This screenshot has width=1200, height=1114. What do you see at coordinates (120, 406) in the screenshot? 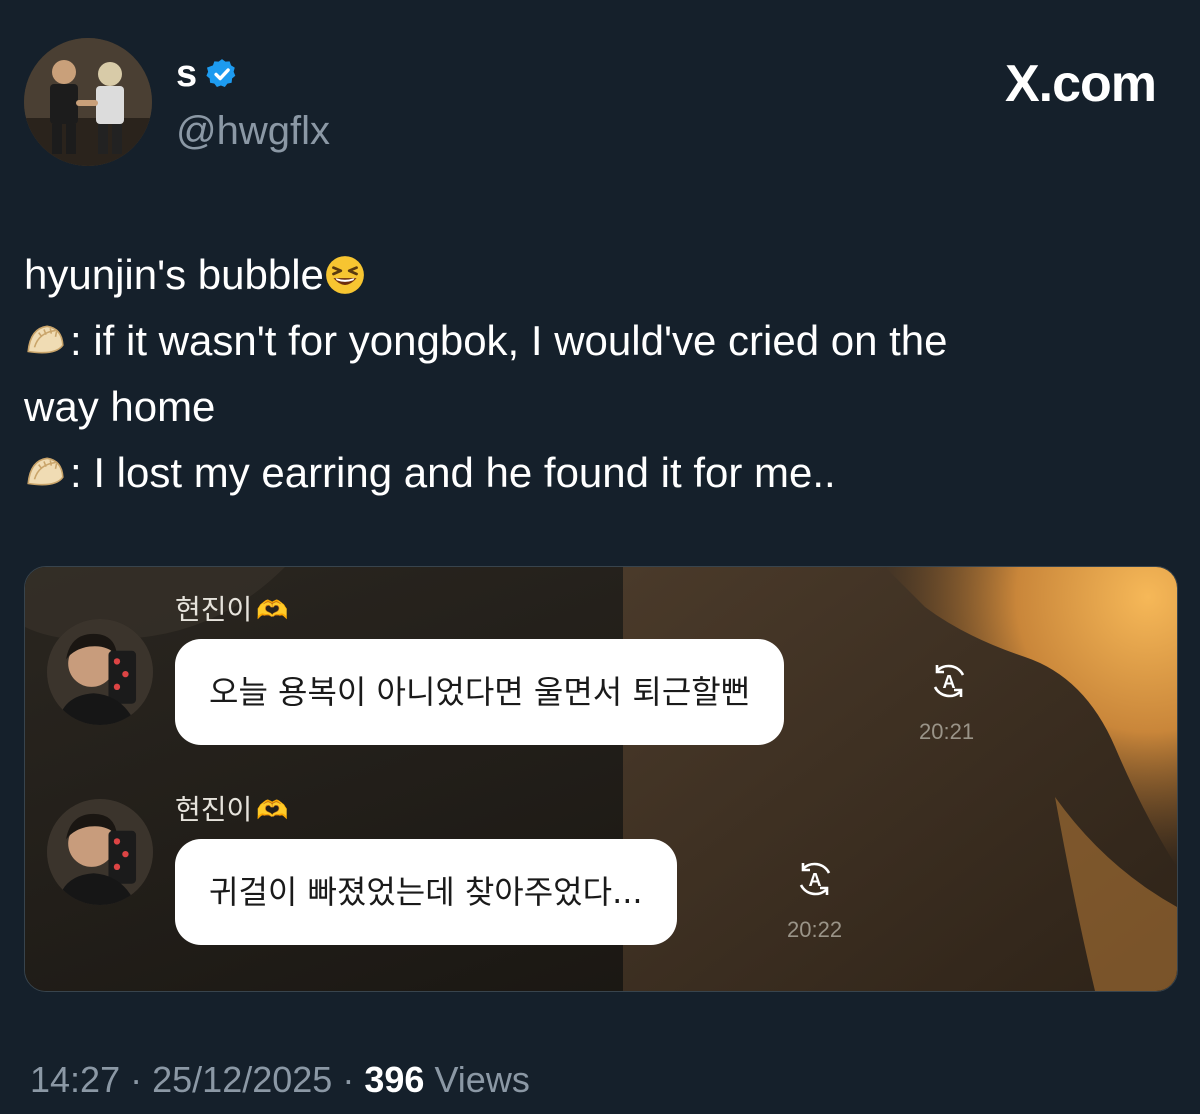
I see `tweet-line-3: way home` at bounding box center [120, 406].